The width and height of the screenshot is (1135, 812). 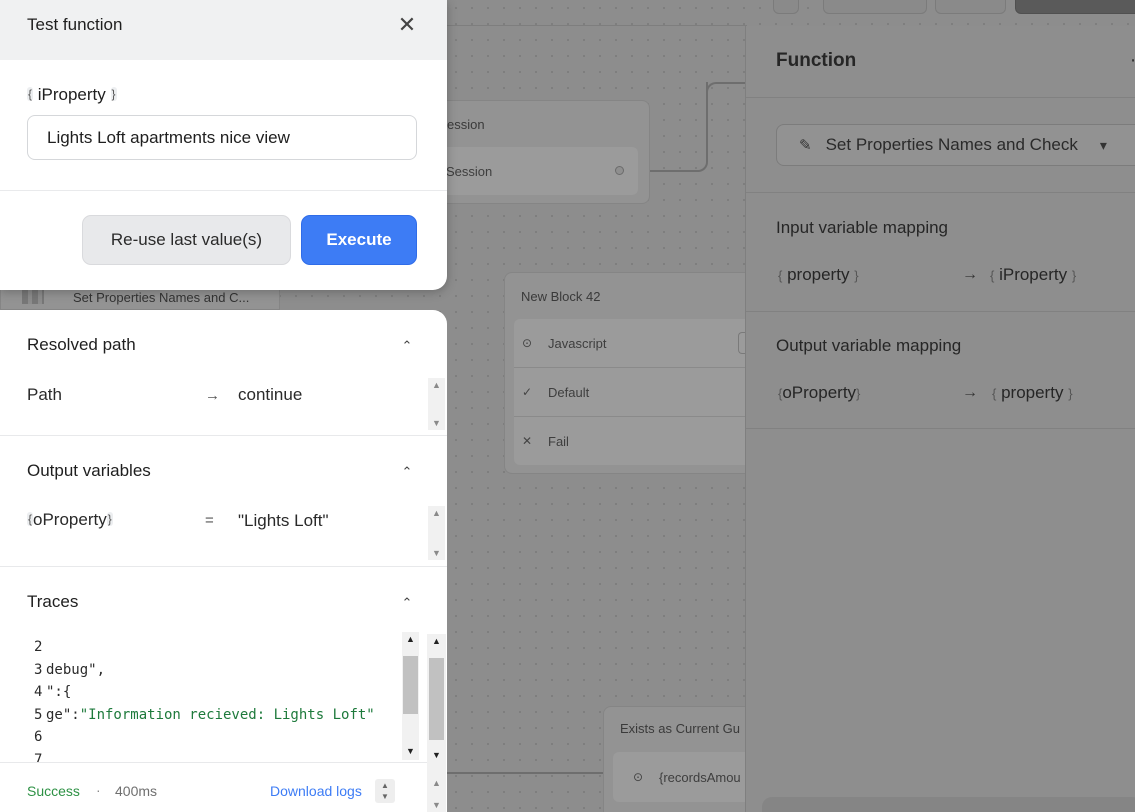 What do you see at coordinates (38, 757) in the screenshot?
I see `trace-line: 7` at bounding box center [38, 757].